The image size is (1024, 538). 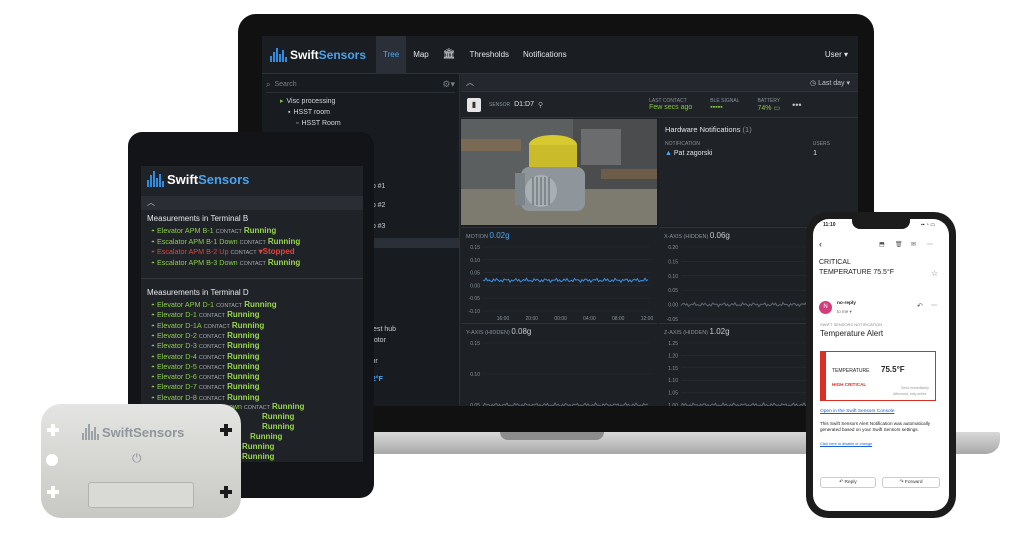 I want to click on list-item: ◓ Escalator APM B-2 Up CONTACT ▾Stopped, so click(x=223, y=251).